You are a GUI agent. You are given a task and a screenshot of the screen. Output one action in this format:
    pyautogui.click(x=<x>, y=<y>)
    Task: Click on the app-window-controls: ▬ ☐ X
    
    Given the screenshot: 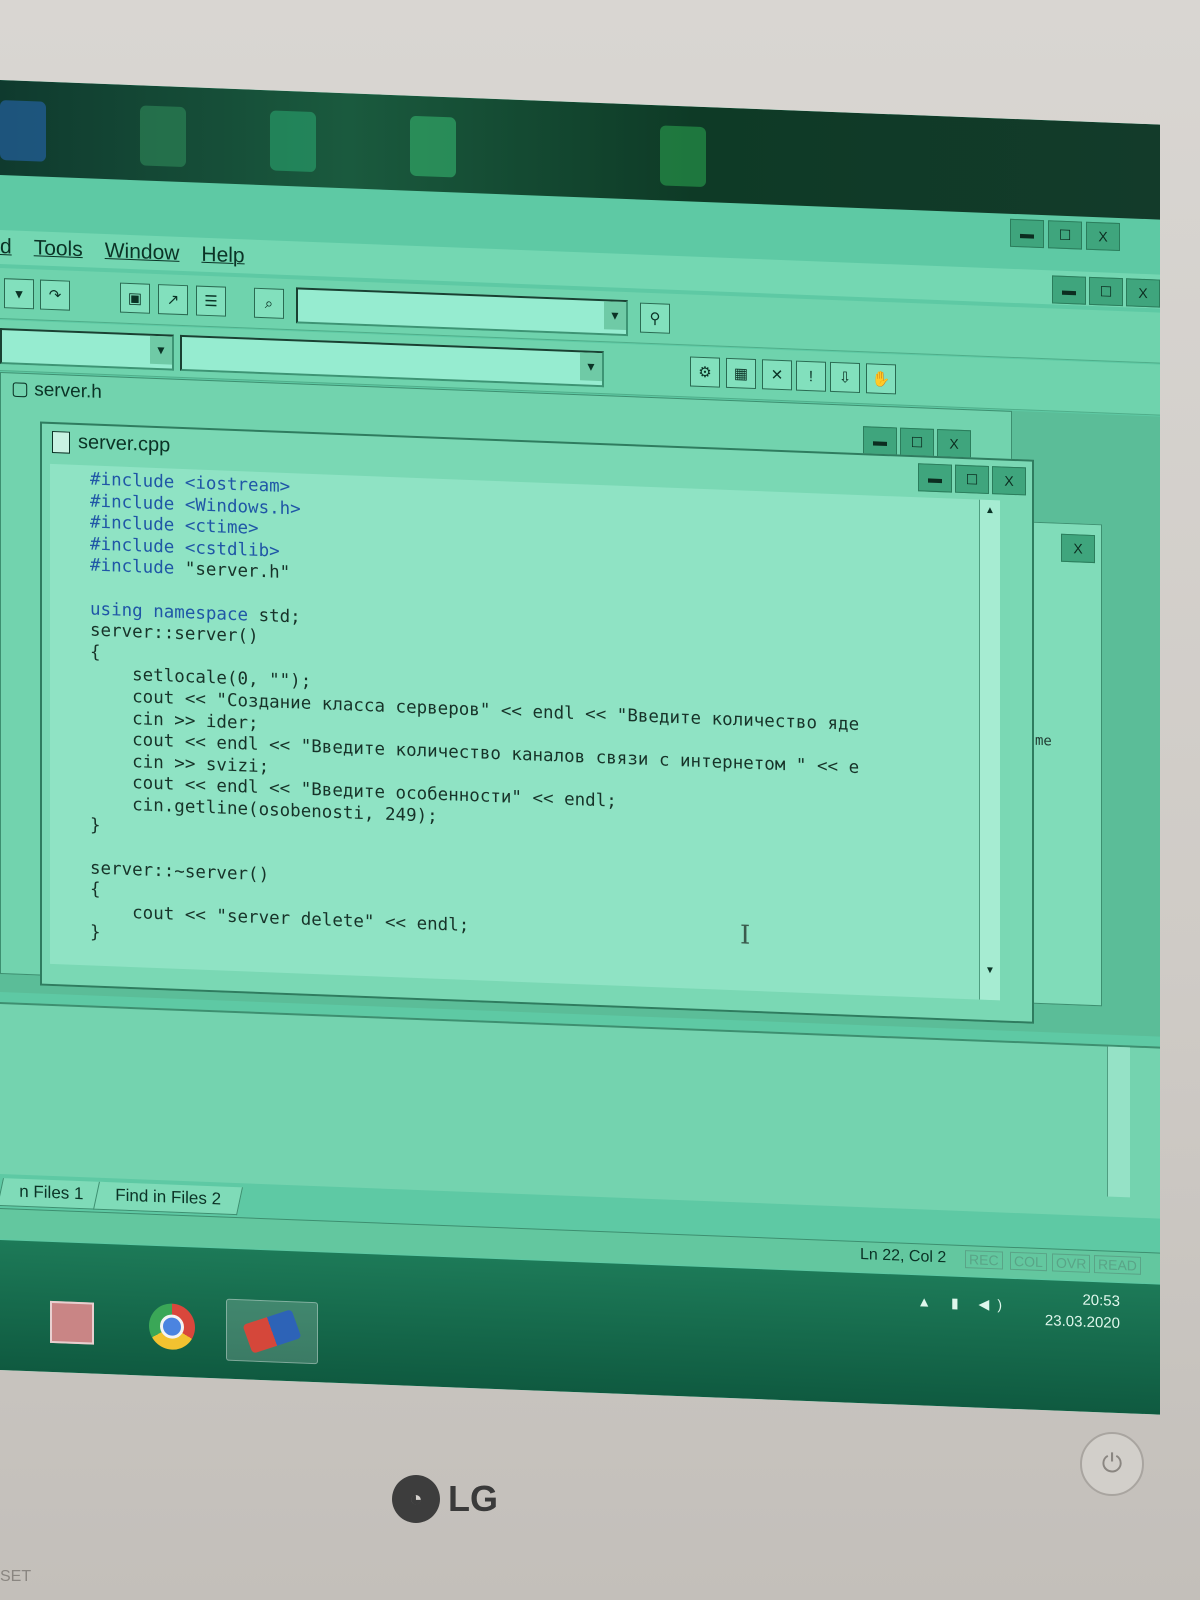 What is the action you would take?
    pyautogui.click(x=1065, y=235)
    